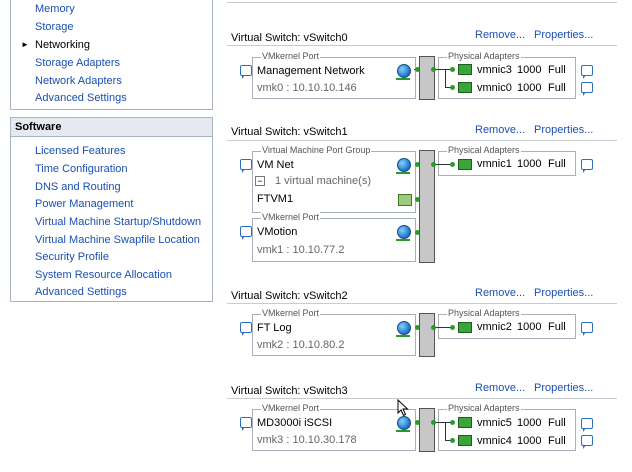 The width and height of the screenshot is (632, 472). I want to click on vswitch1-adapter-1-info-icon, so click(587, 166).